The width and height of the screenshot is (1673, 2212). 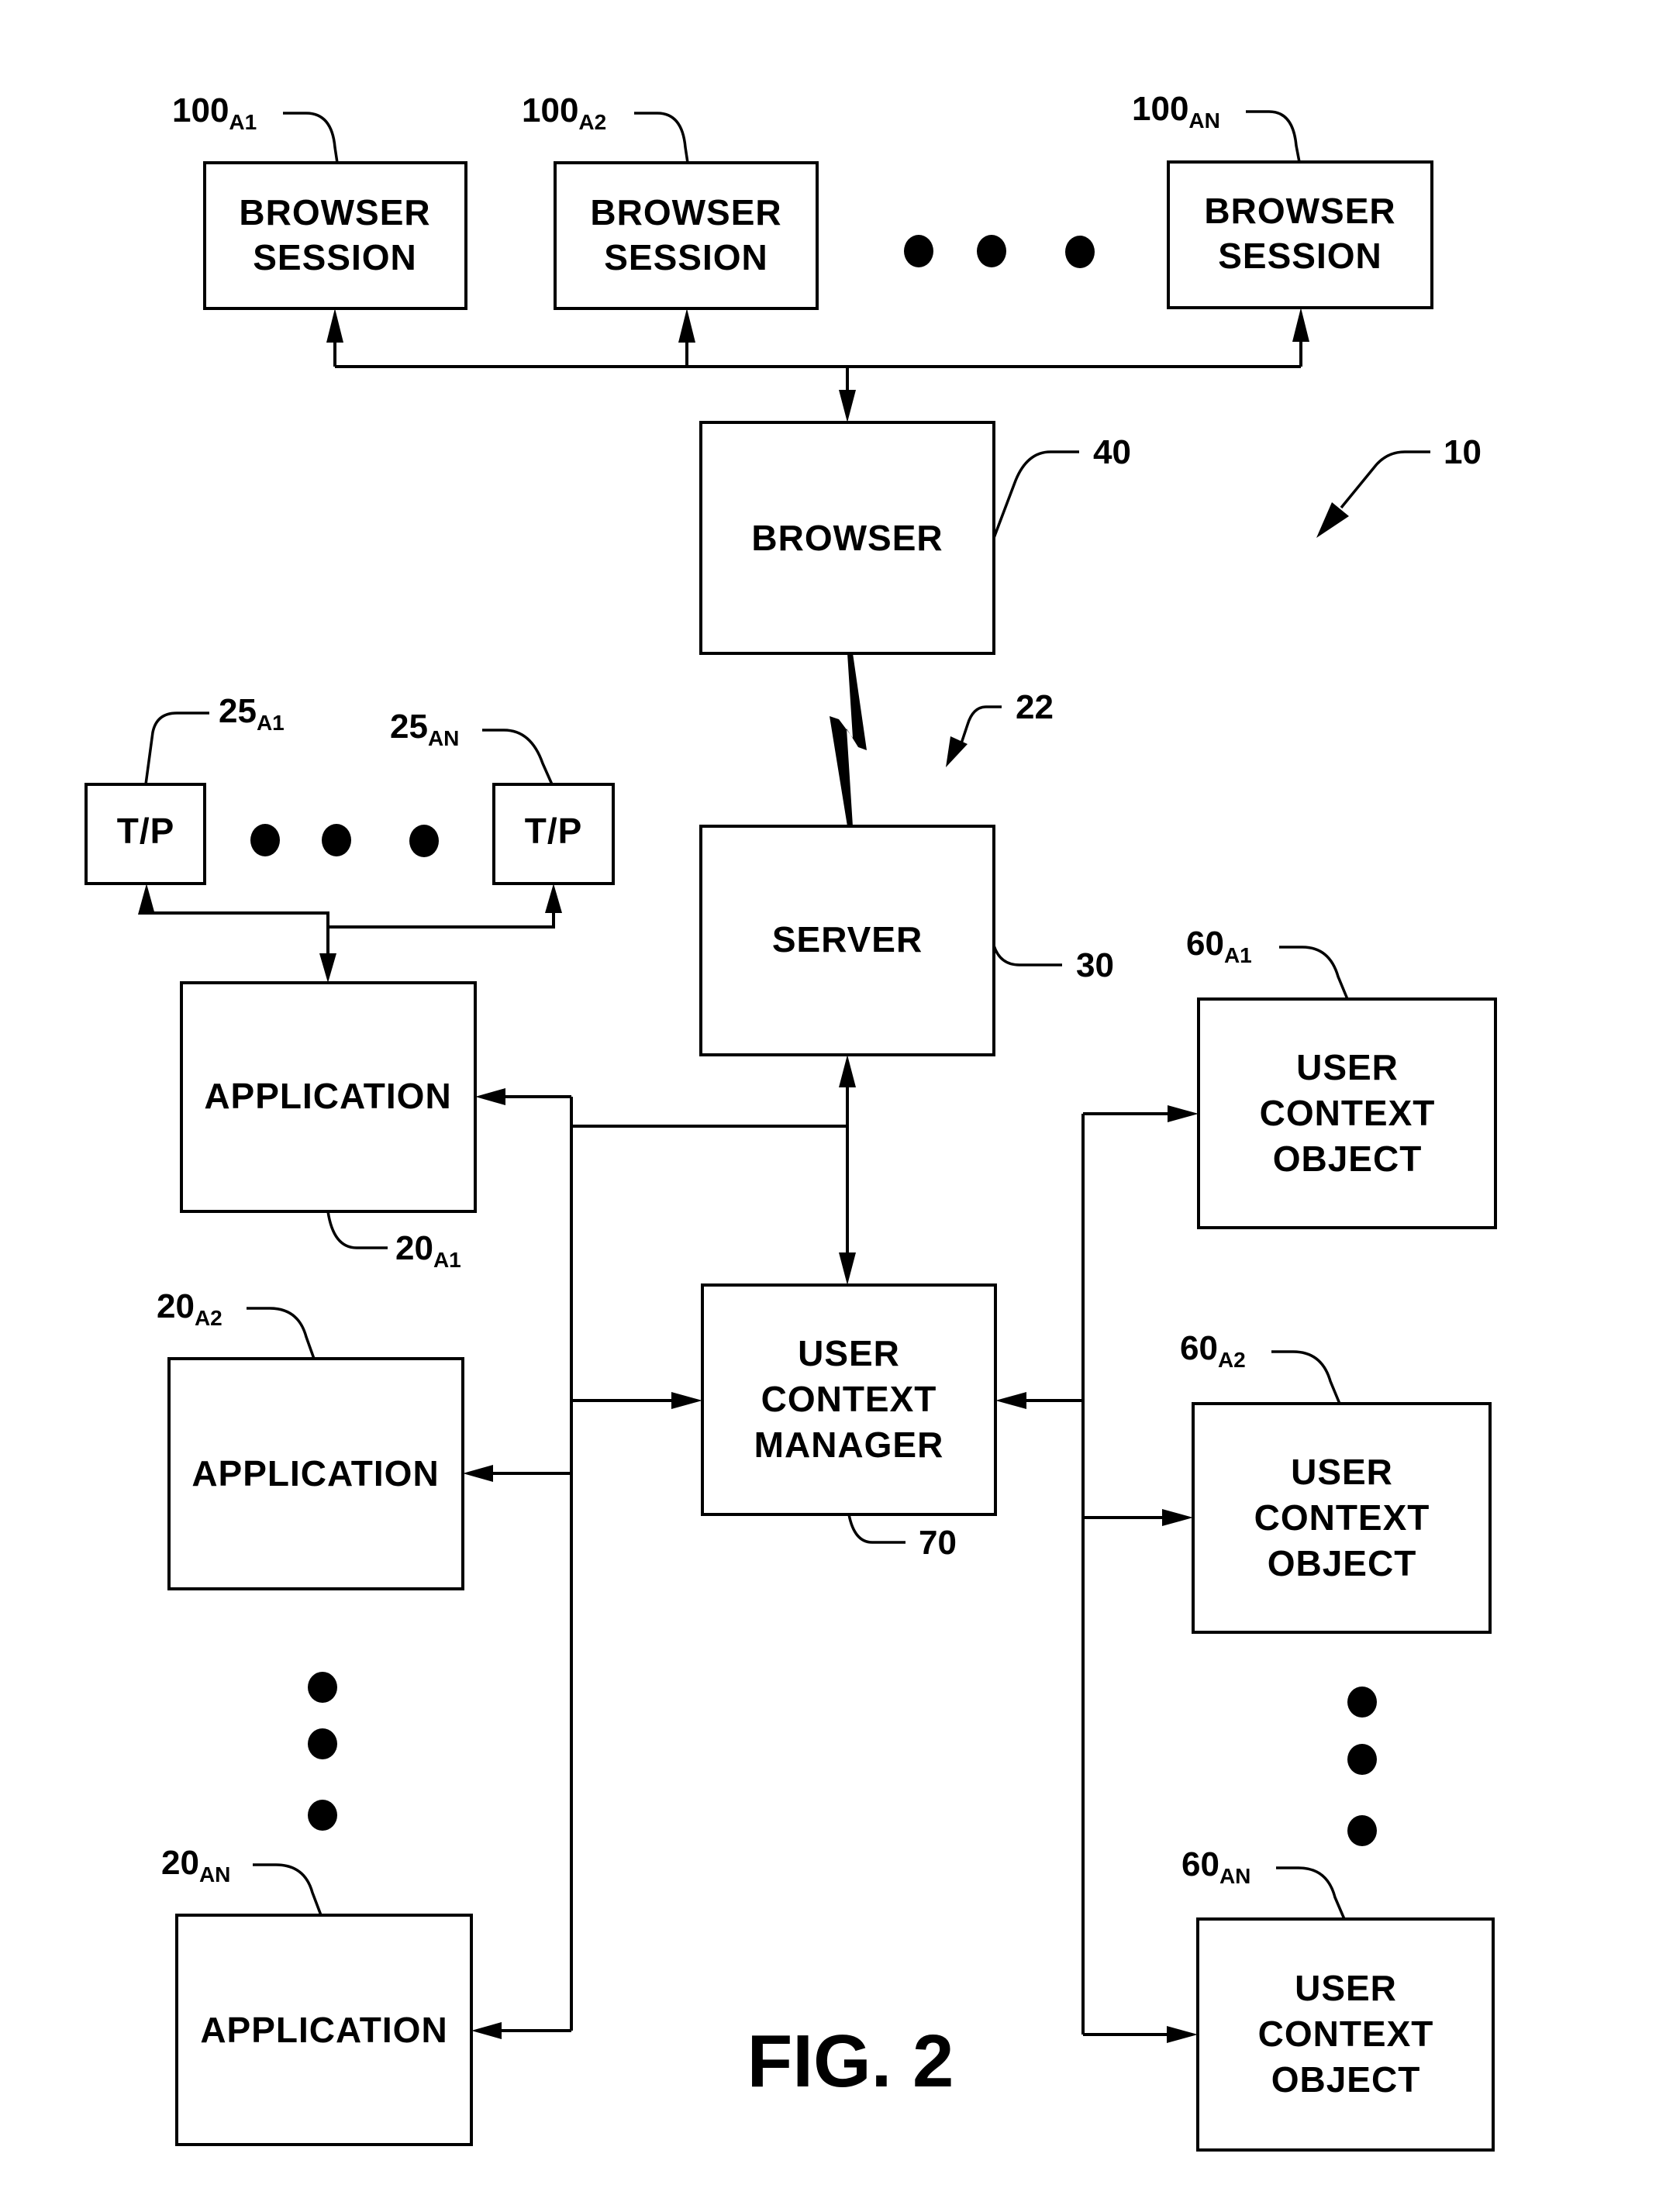 I want to click on tp-a1-box: T/P, so click(x=146, y=834).